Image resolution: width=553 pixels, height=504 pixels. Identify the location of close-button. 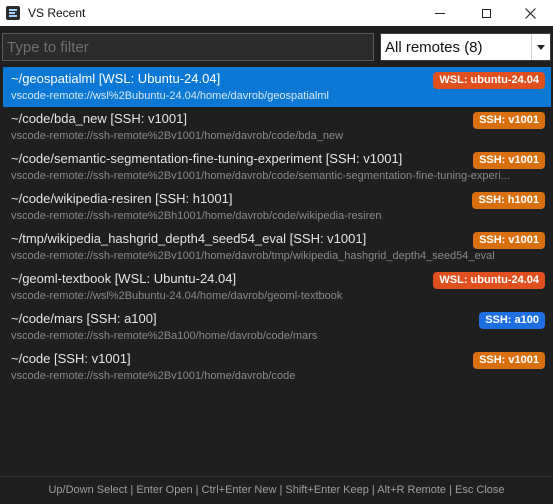
(530, 13).